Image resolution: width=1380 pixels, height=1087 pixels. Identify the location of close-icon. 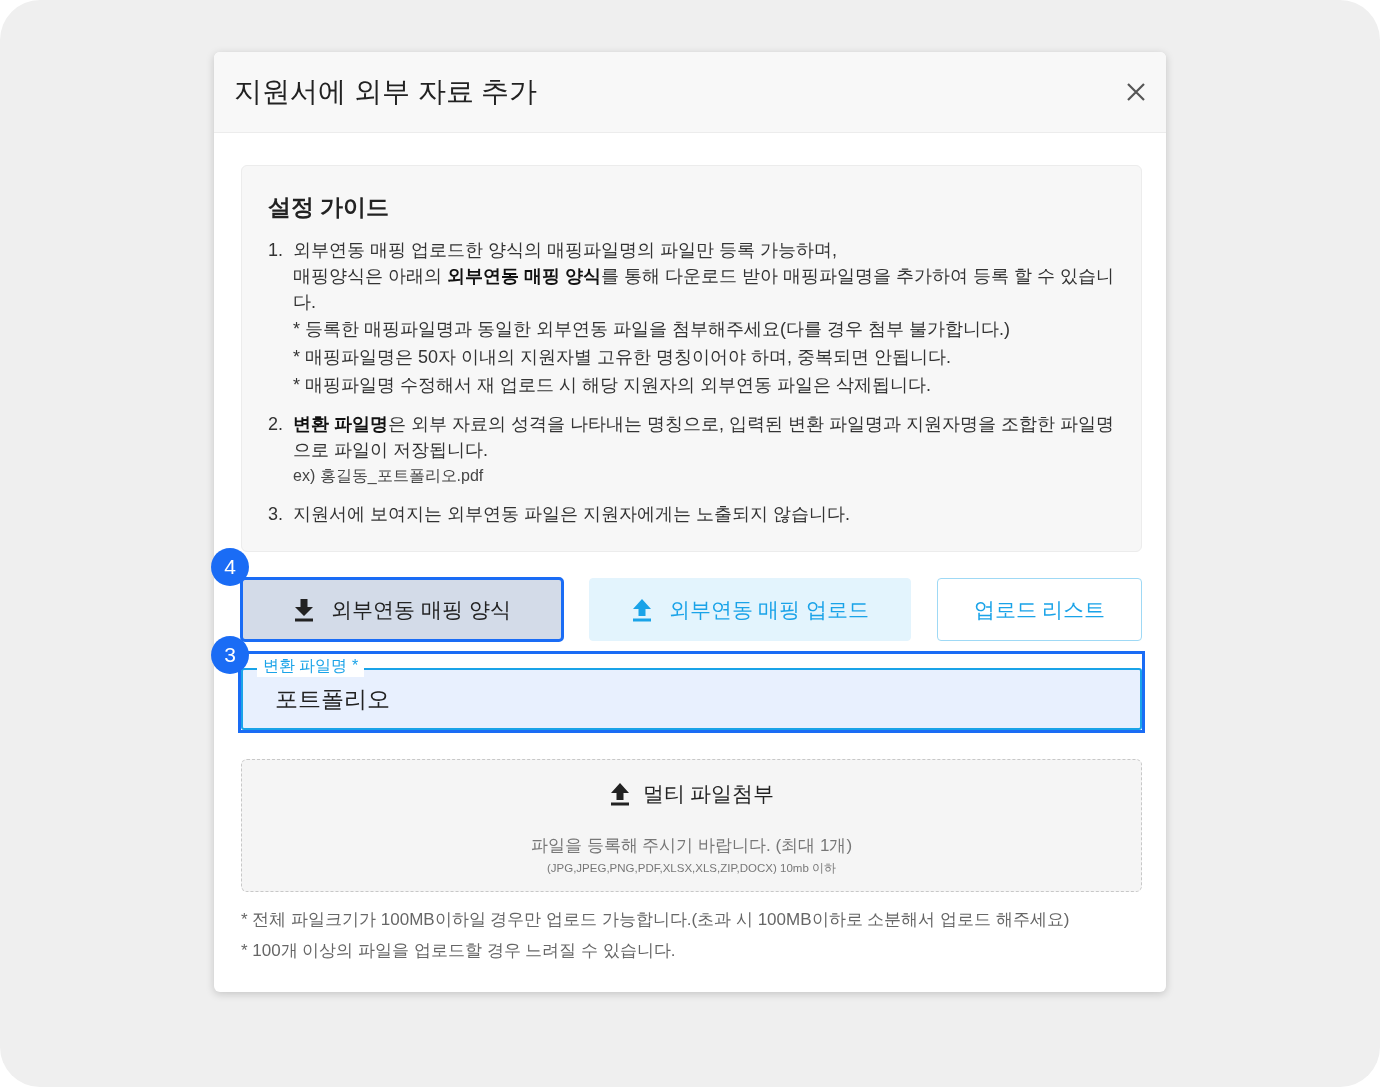
(1136, 92).